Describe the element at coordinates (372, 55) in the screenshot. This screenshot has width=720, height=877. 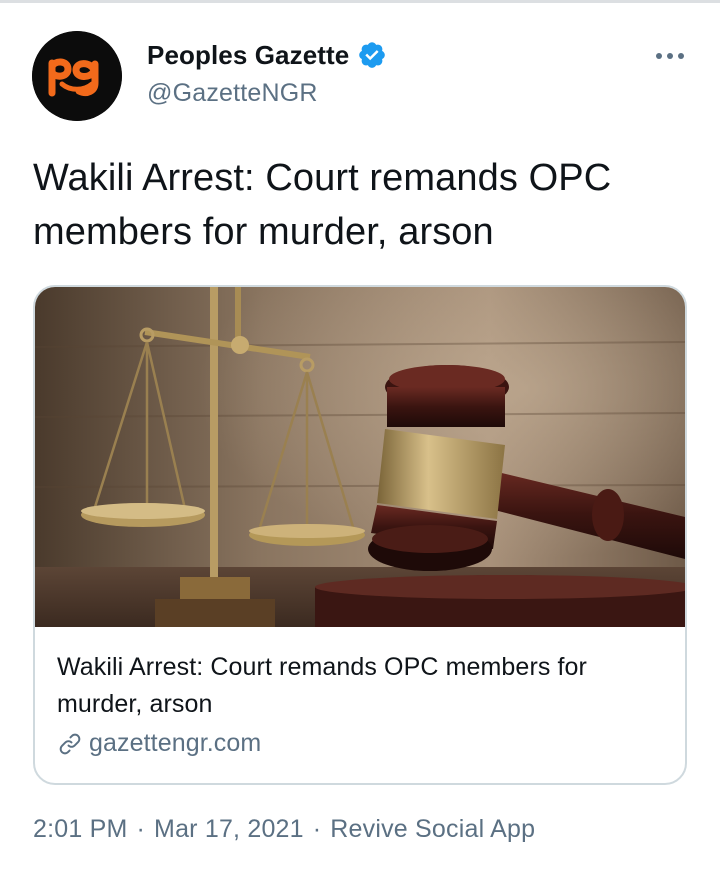
I see `verified-badge-icon` at that location.